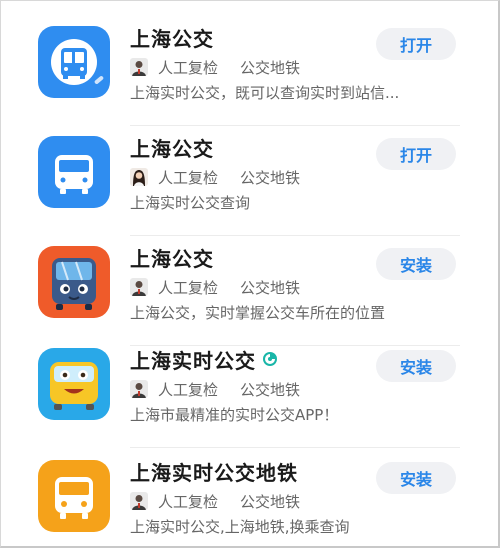  What do you see at coordinates (234, 415) in the screenshot?
I see `app-description: 上海市最精准的实时公交APP！` at bounding box center [234, 415].